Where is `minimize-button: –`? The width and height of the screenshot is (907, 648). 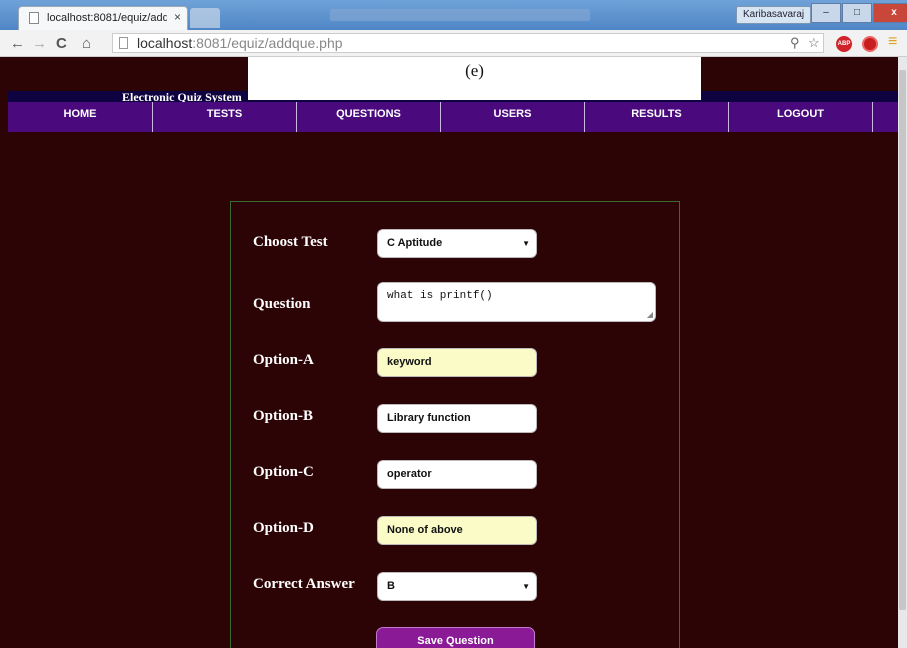 minimize-button: – is located at coordinates (826, 13).